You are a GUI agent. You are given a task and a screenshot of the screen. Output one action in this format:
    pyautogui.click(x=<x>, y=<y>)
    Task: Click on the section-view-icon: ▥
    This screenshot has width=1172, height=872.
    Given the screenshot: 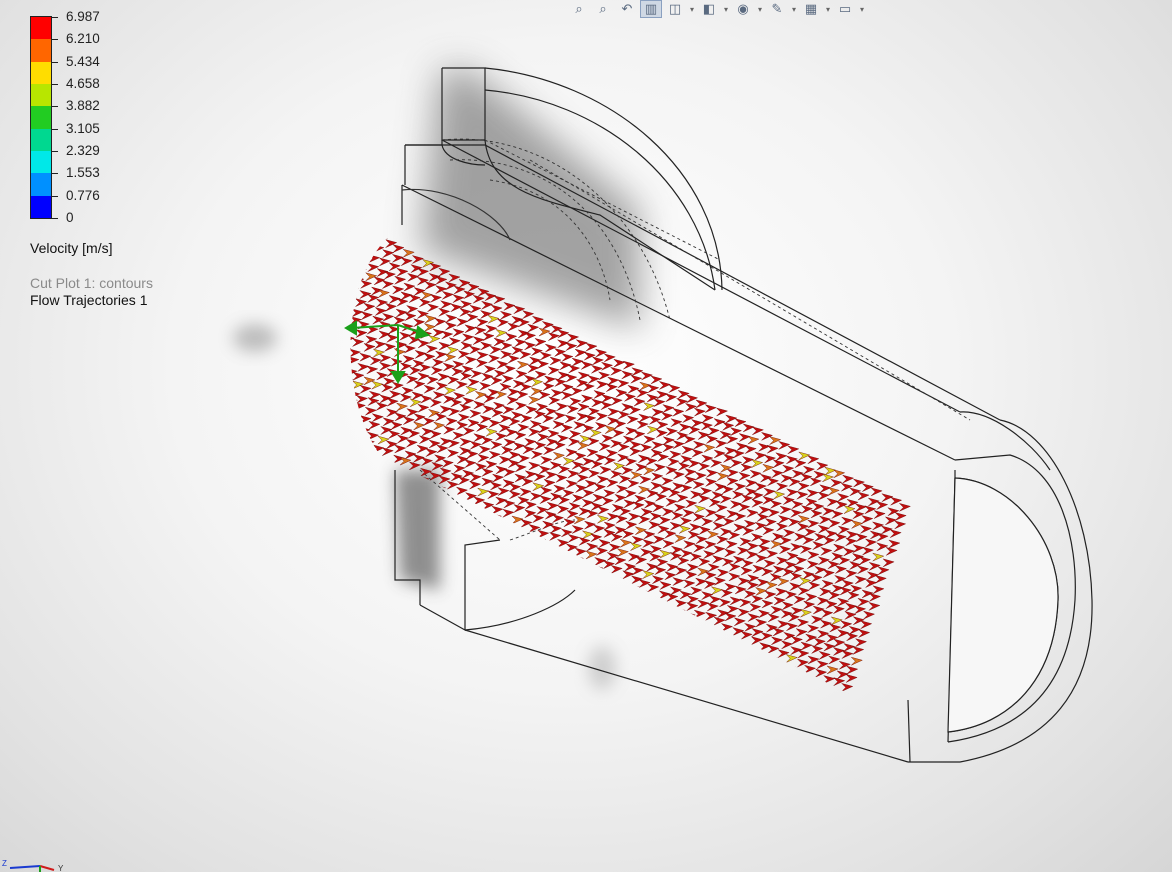 What is the action you would take?
    pyautogui.click(x=651, y=9)
    